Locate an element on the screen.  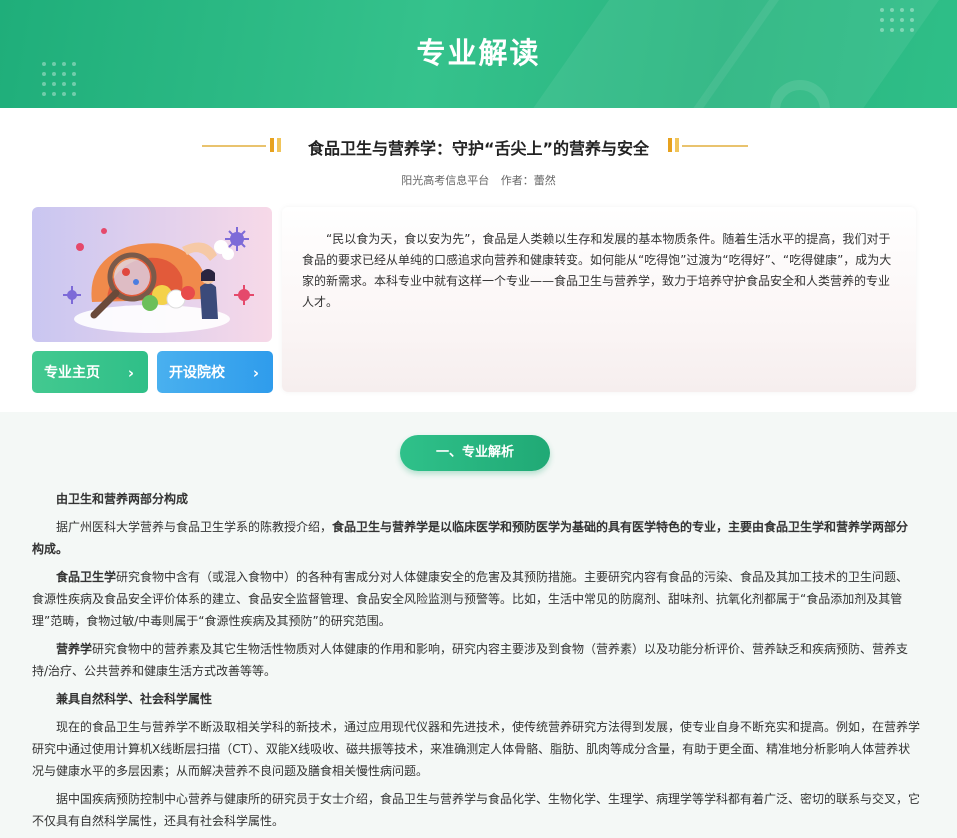
page-title: 专业解读 is located at coordinates (478, 53).